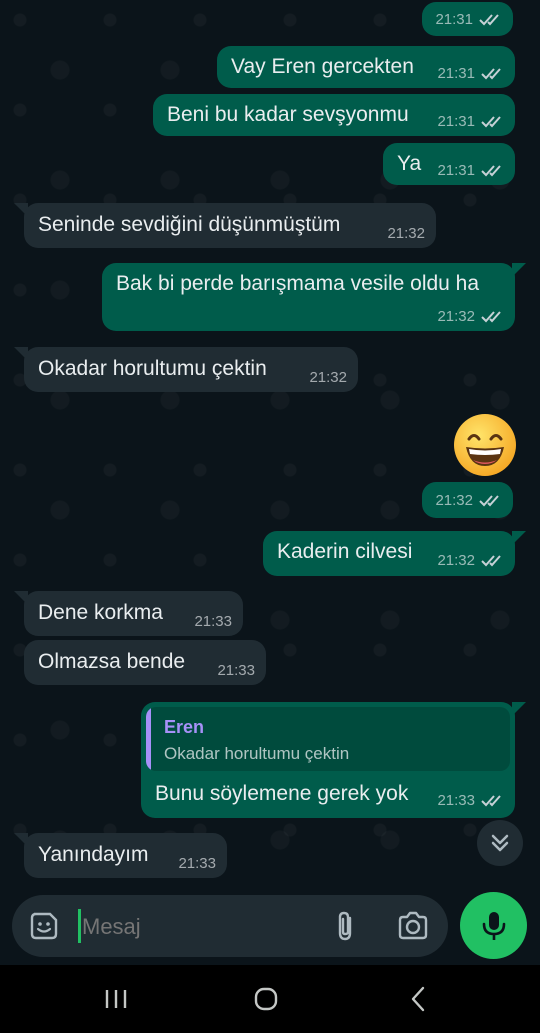 The height and width of the screenshot is (1033, 540). I want to click on message-bubble-incoming: Okadar horultumu çektin 21:32, so click(191, 369).